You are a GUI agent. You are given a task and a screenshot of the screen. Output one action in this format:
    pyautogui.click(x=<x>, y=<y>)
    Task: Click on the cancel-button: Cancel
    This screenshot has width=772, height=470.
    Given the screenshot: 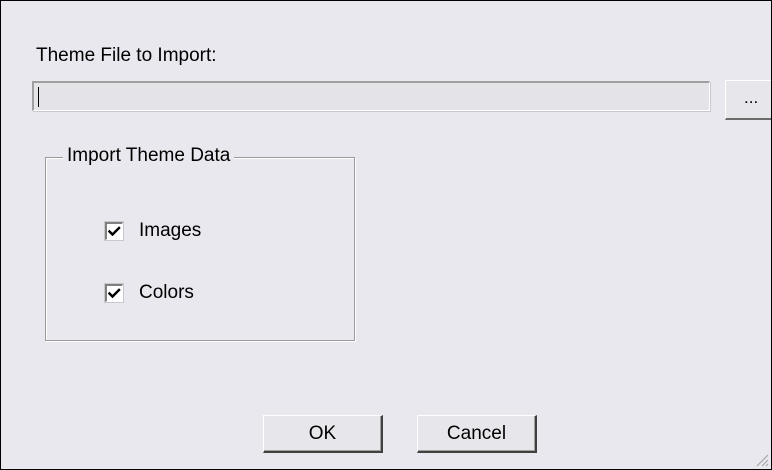 What is the action you would take?
    pyautogui.click(x=477, y=434)
    